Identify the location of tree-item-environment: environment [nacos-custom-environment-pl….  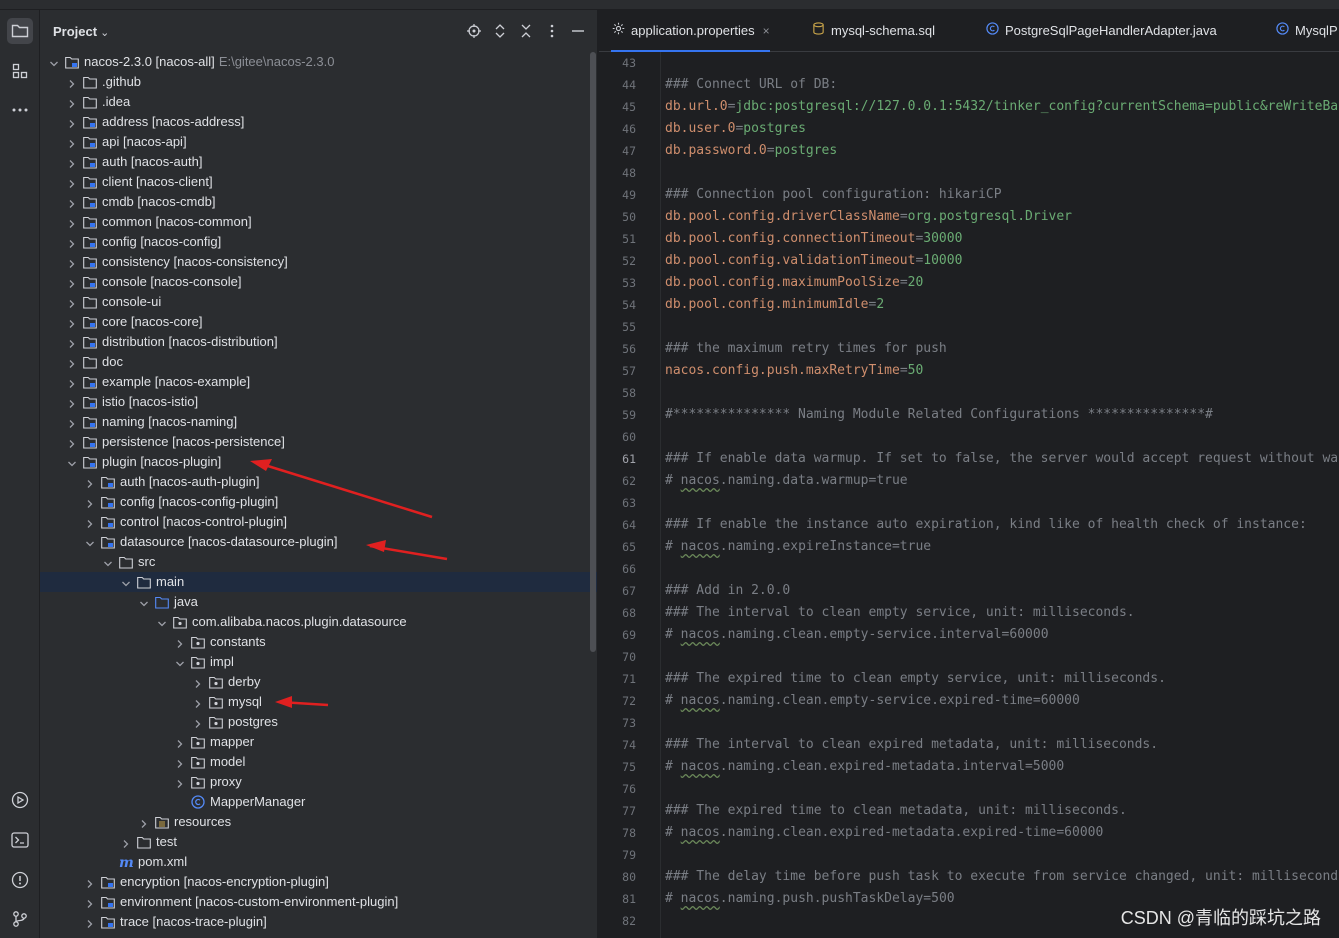
(318, 902).